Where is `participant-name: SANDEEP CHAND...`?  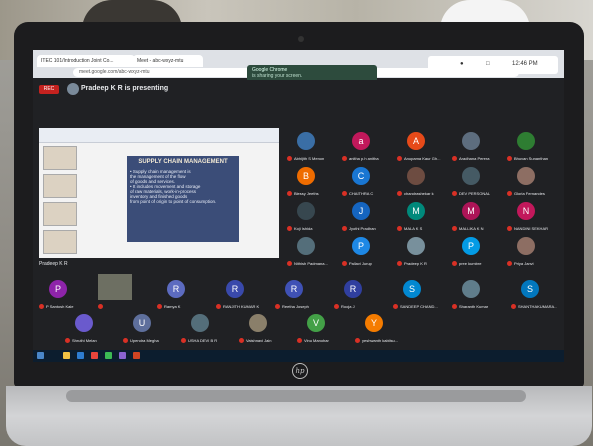
participant-name: SANDEEP CHAND... is located at coordinates (416, 307).